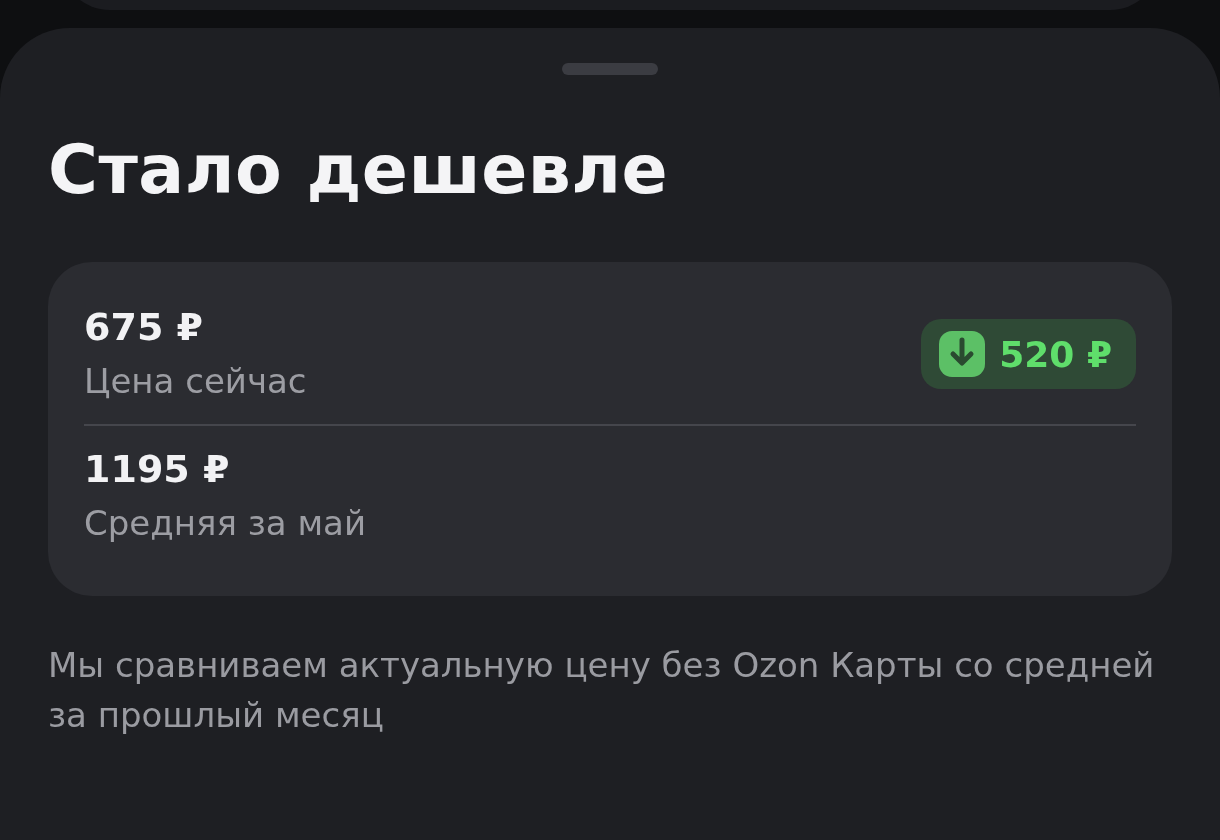  What do you see at coordinates (1055, 354) in the screenshot?
I see `price-drop-amount: 520 ₽` at bounding box center [1055, 354].